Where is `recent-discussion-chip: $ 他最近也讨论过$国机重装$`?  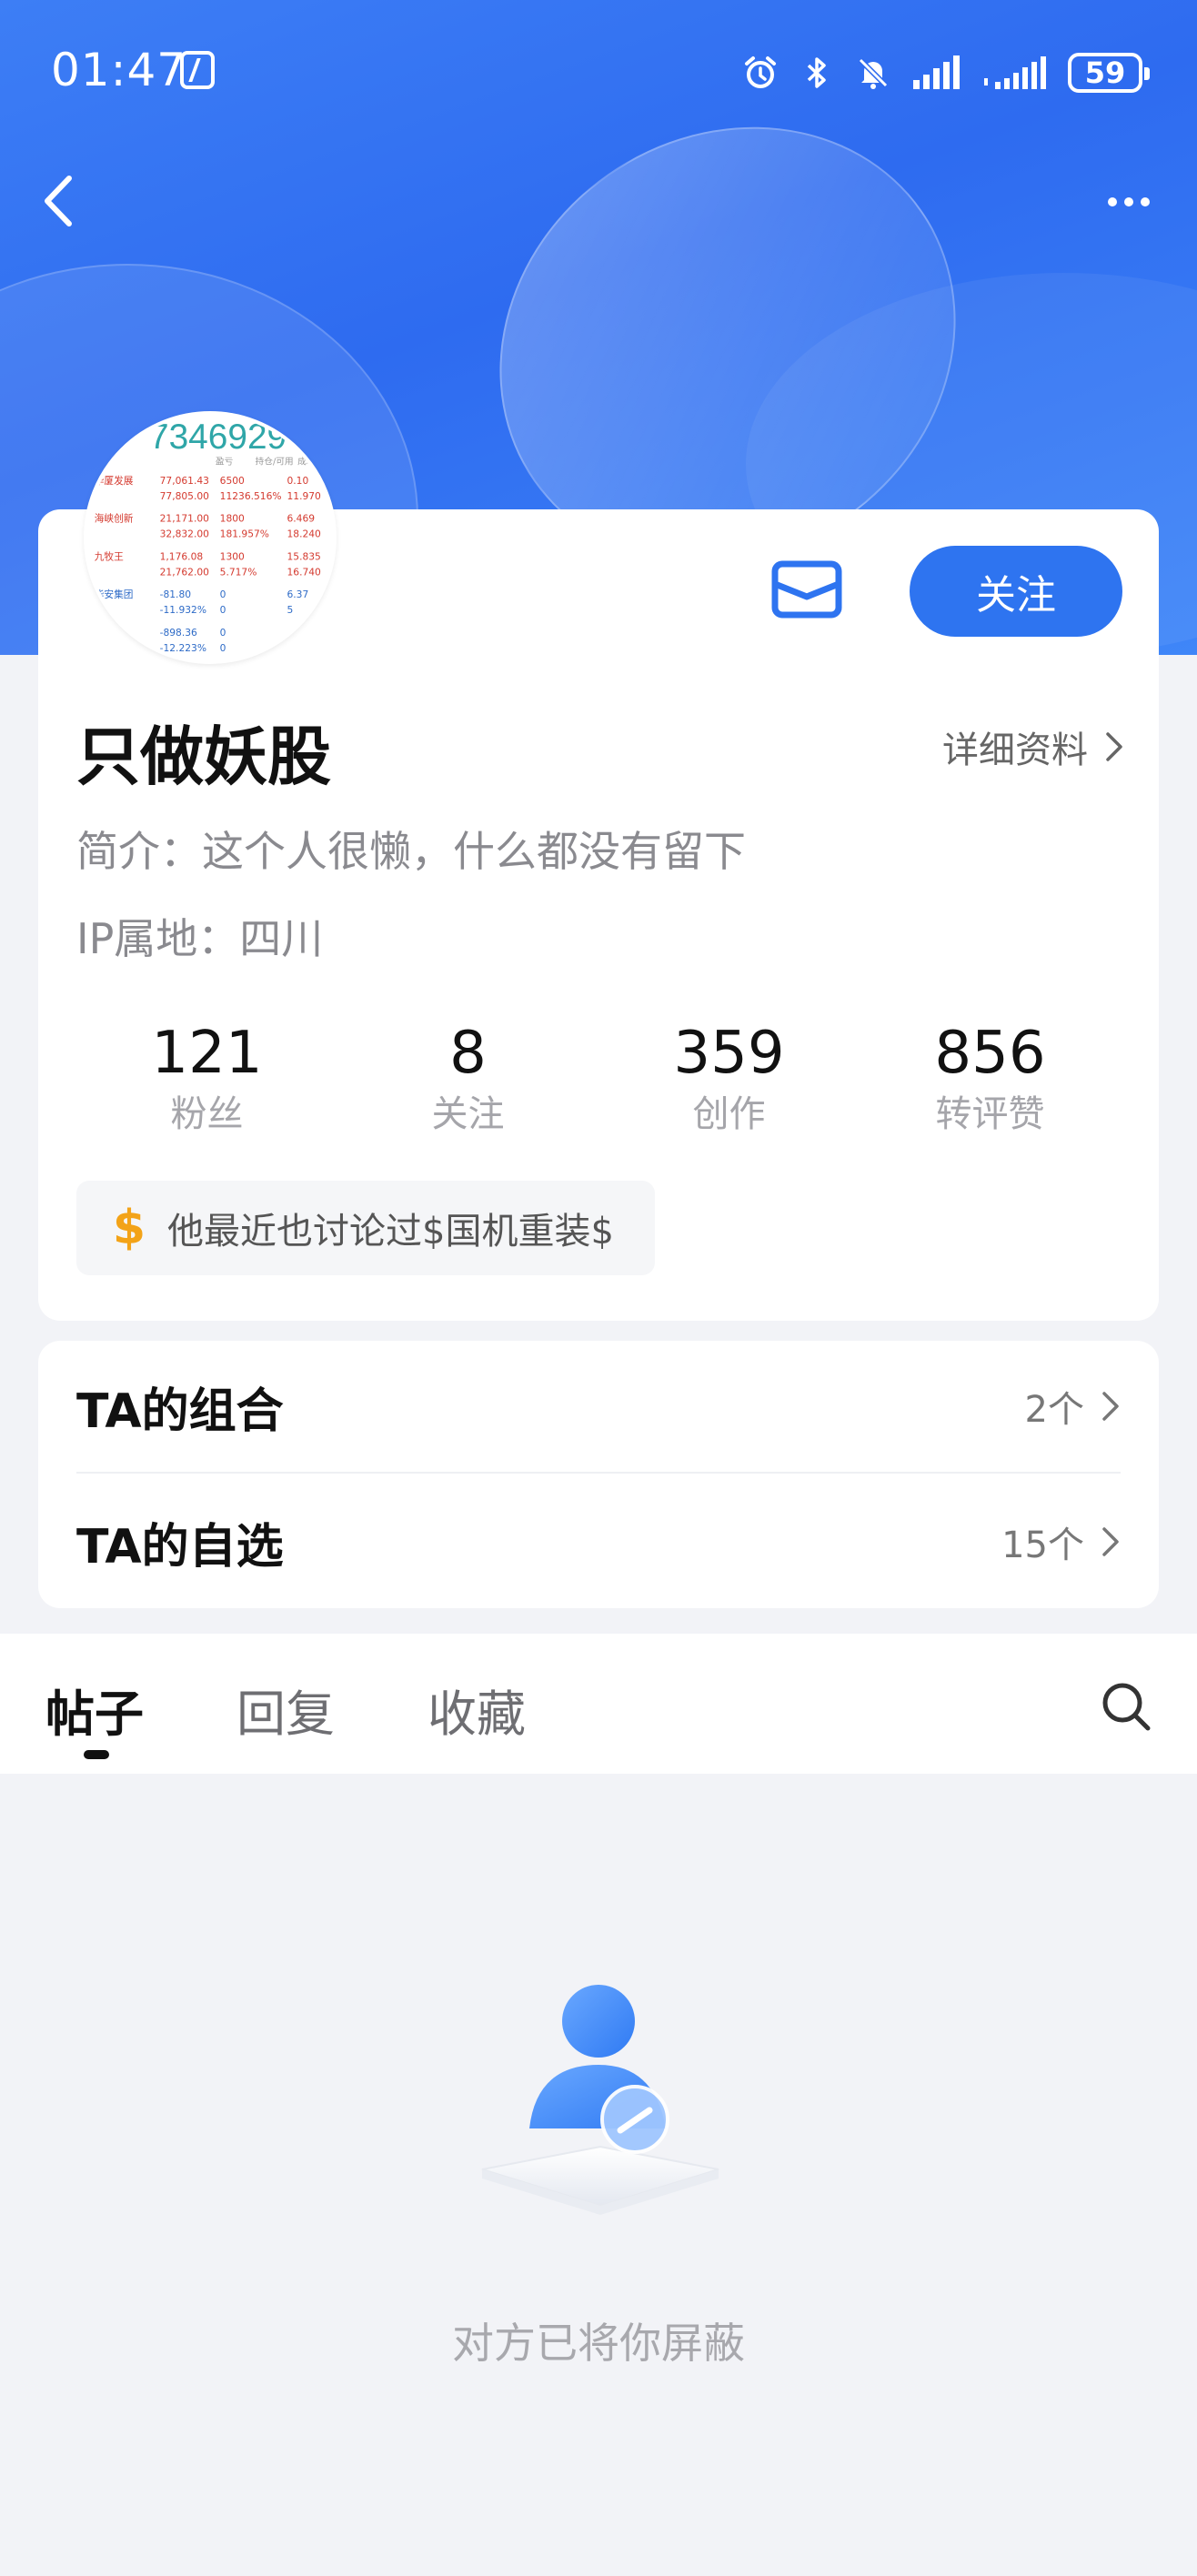 recent-discussion-chip: $ 他最近也讨论过$国机重装$ is located at coordinates (365, 1228).